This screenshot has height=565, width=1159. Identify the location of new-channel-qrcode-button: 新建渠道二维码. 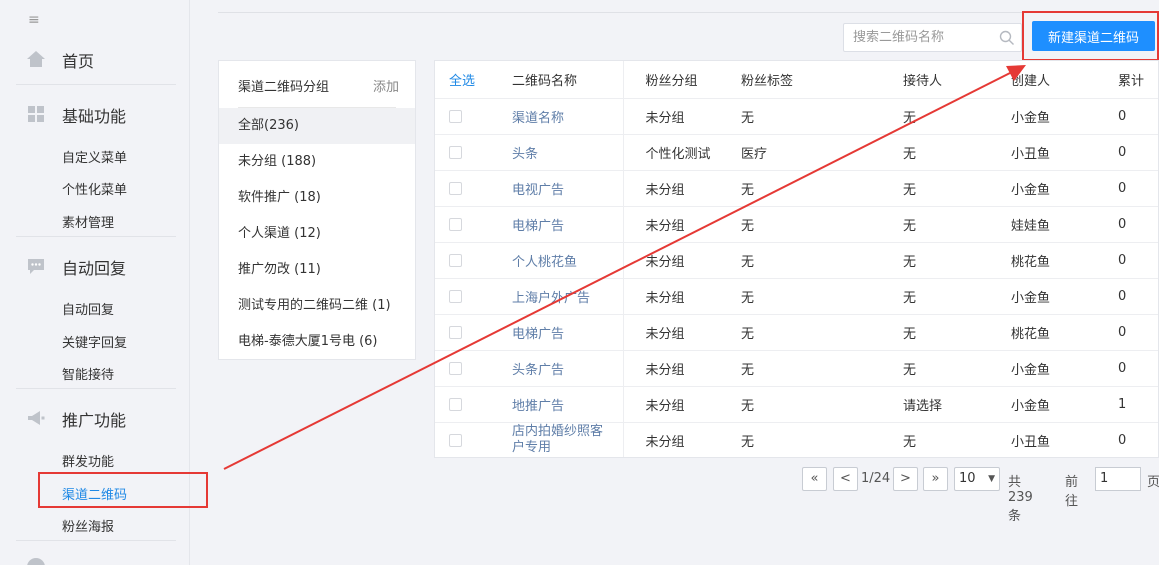
(1093, 36).